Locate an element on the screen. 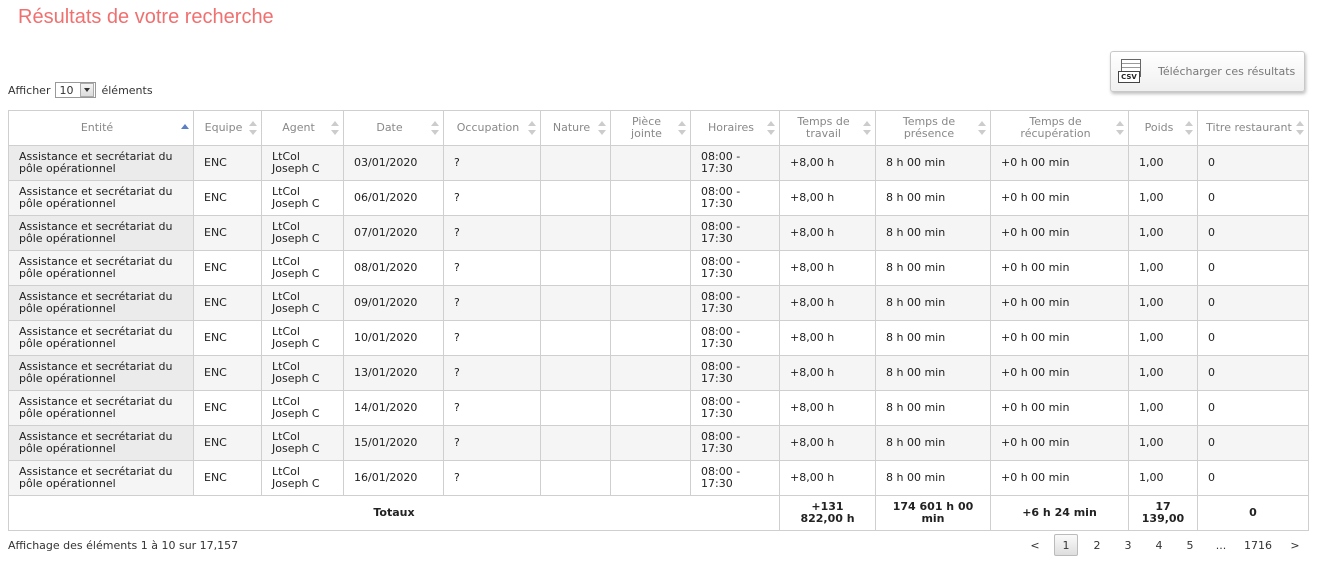  pagination-page-5: 5 is located at coordinates (1190, 545).